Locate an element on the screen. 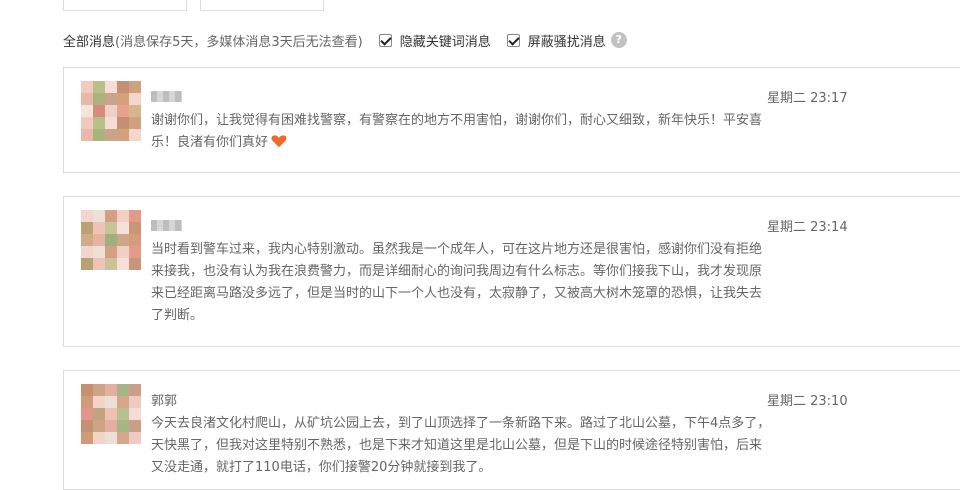  message-time: 星期二 23:10 is located at coordinates (807, 401).